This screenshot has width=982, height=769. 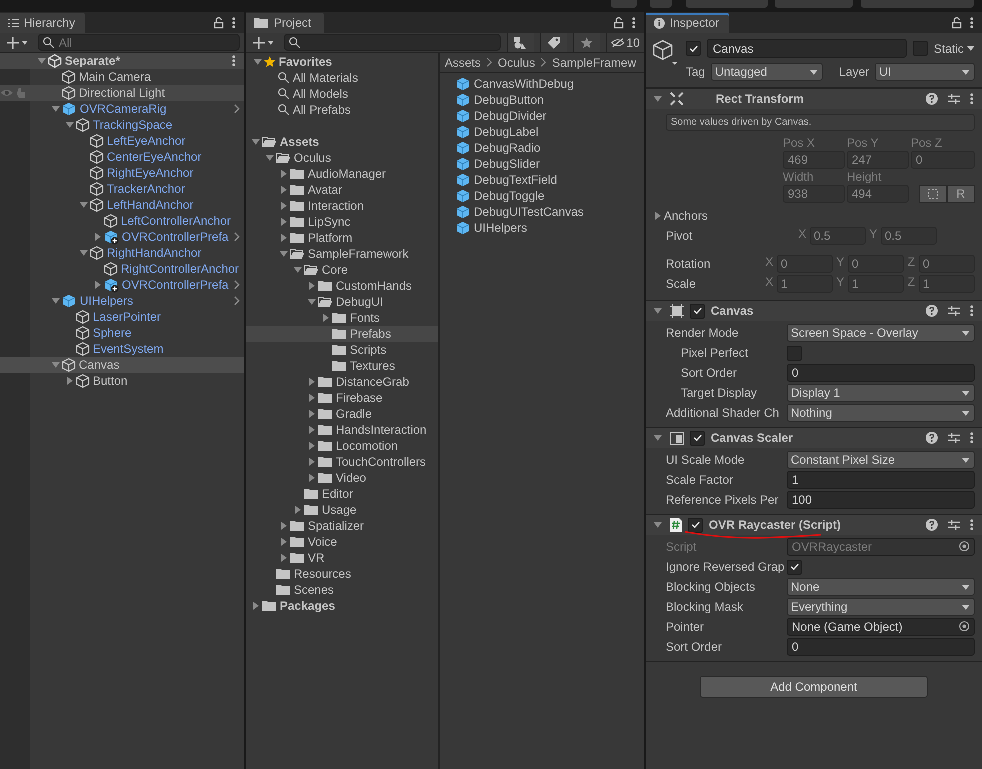 I want to click on prefab-file: DebugButton, so click(x=509, y=100).